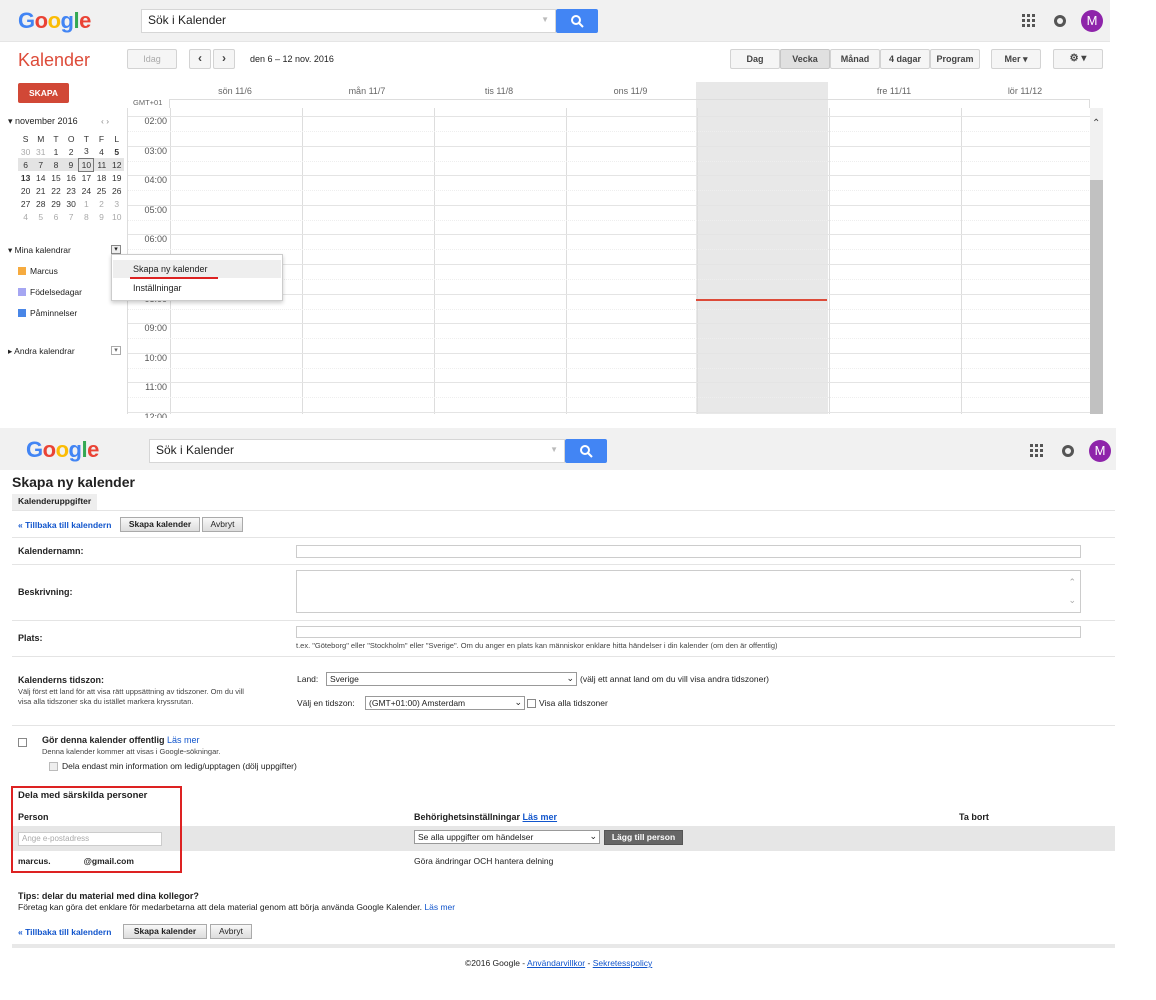  What do you see at coordinates (64, 525) in the screenshot?
I see `back-link: « Tillbaka till kalendern` at bounding box center [64, 525].